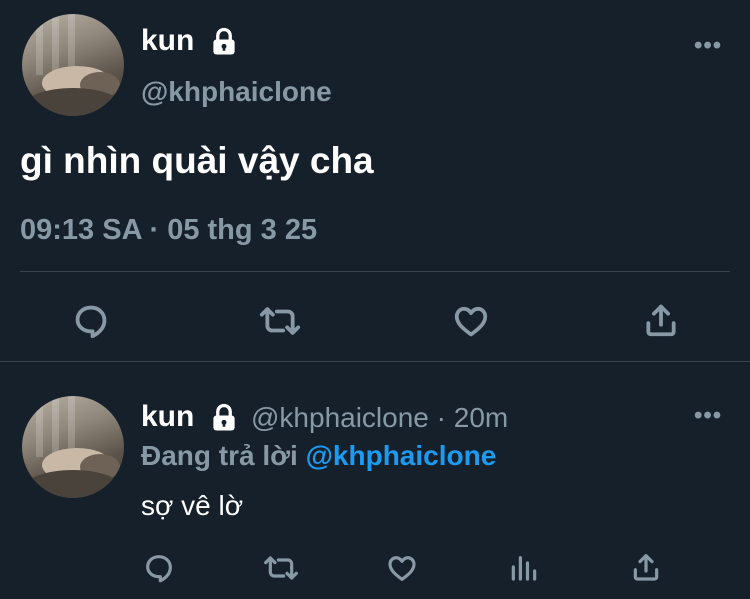 The image size is (750, 599). What do you see at coordinates (481, 417) in the screenshot?
I see `tweet-age: 20m` at bounding box center [481, 417].